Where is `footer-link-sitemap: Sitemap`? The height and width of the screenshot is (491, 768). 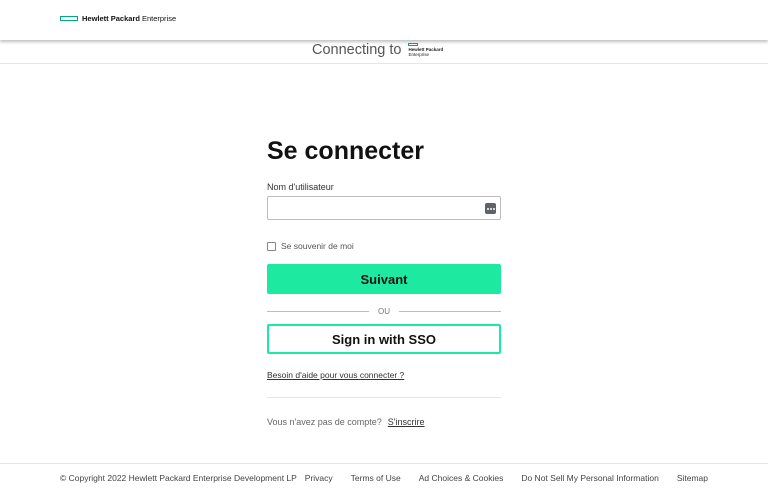
footer-link-sitemap: Sitemap is located at coordinates (692, 478).